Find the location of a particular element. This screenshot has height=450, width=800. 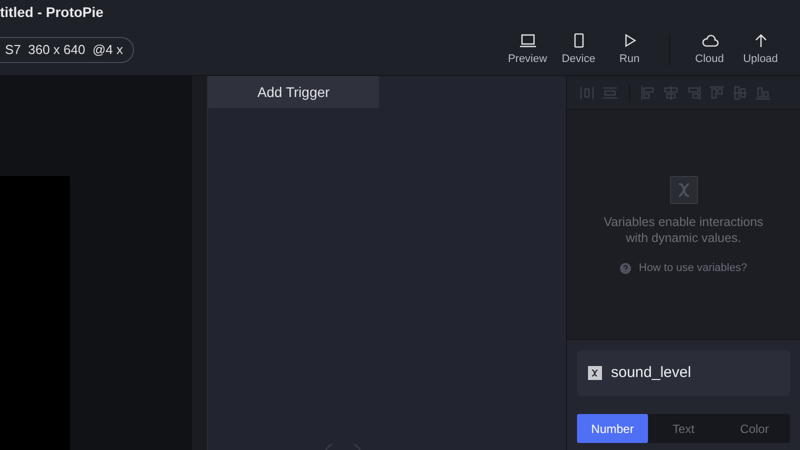

upload-button: Upload is located at coordinates (760, 50).